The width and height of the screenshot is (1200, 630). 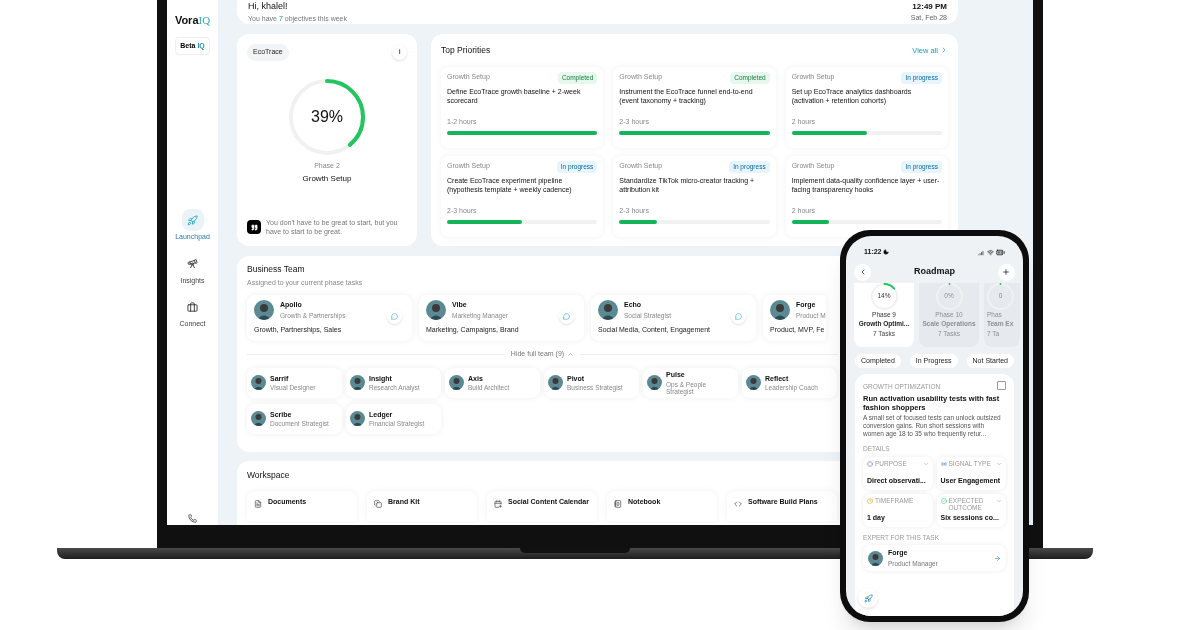 What do you see at coordinates (327, 179) in the screenshot?
I see `phase-name: Growth Setup` at bounding box center [327, 179].